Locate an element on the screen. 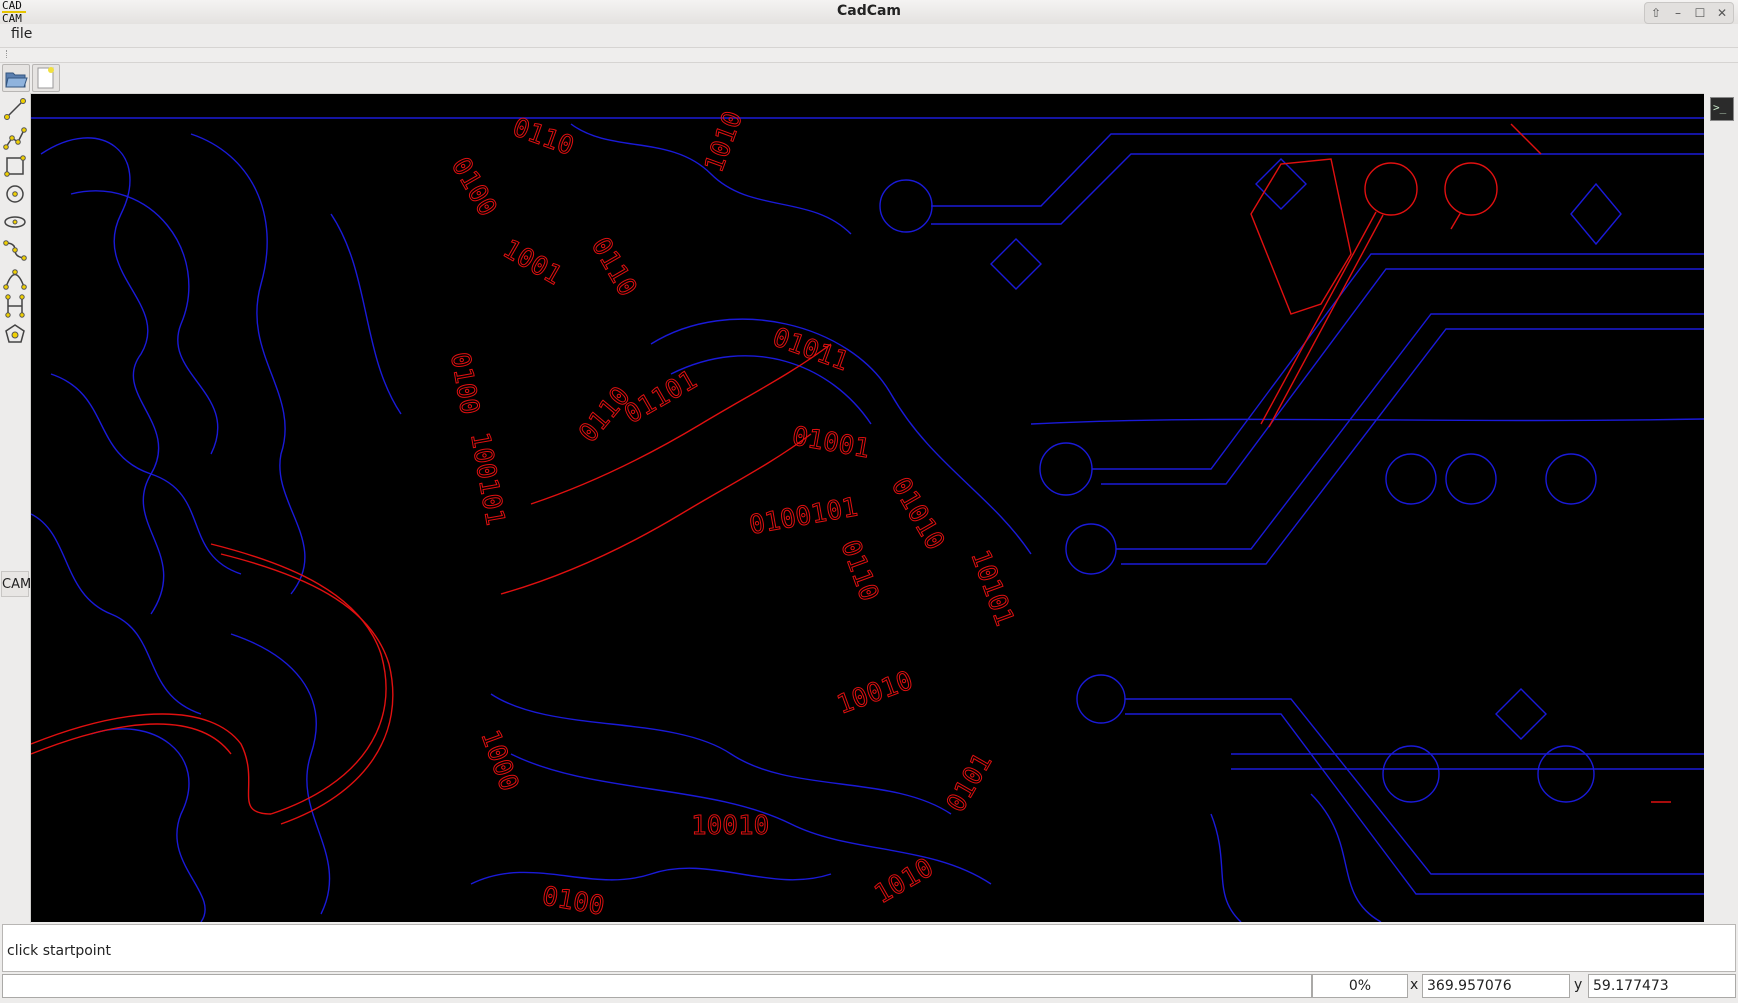  window-controls: ⇧ – ☐ ✕ is located at coordinates (1689, 13).